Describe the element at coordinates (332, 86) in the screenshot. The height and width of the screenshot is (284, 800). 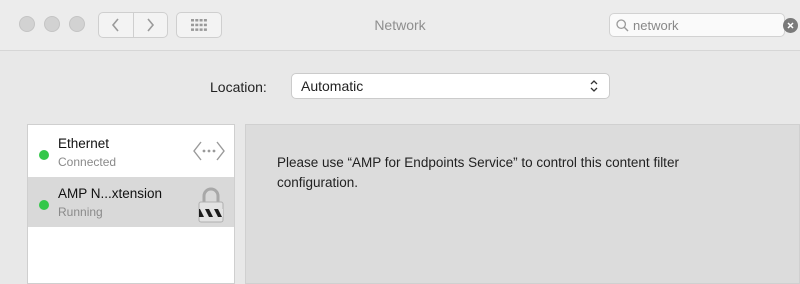
I see `location-value: Automatic` at that location.